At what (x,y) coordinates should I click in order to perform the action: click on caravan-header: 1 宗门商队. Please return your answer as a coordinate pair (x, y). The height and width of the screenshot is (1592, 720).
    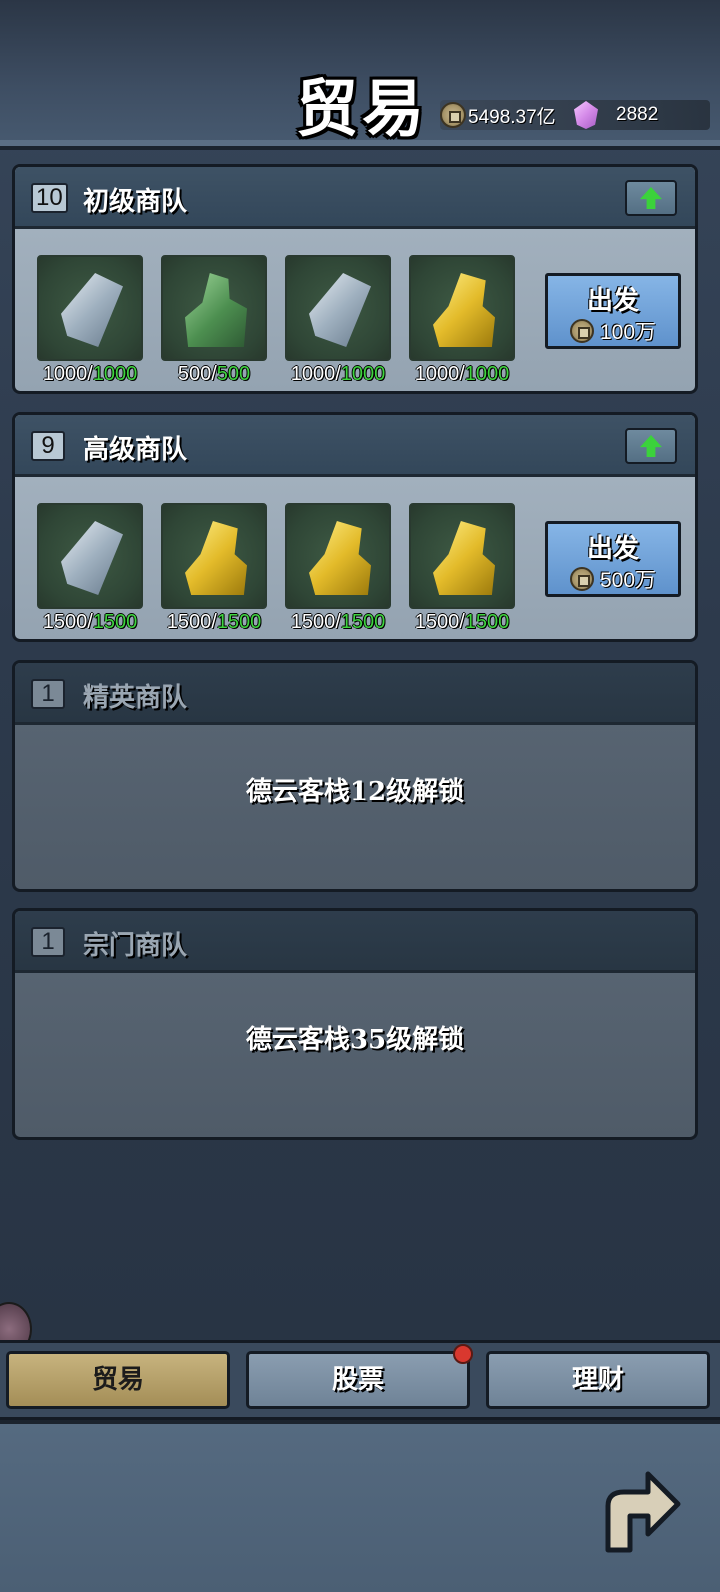
    Looking at the image, I should click on (355, 942).